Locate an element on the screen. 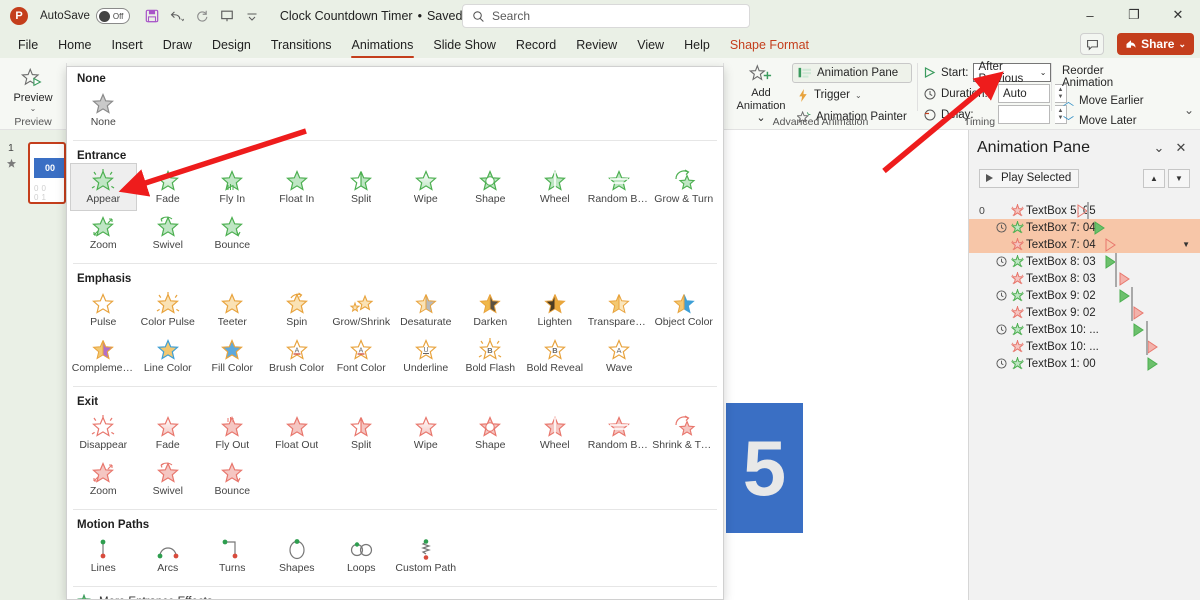  gallery-item-fly-out: Fly Out is located at coordinates (232, 433).